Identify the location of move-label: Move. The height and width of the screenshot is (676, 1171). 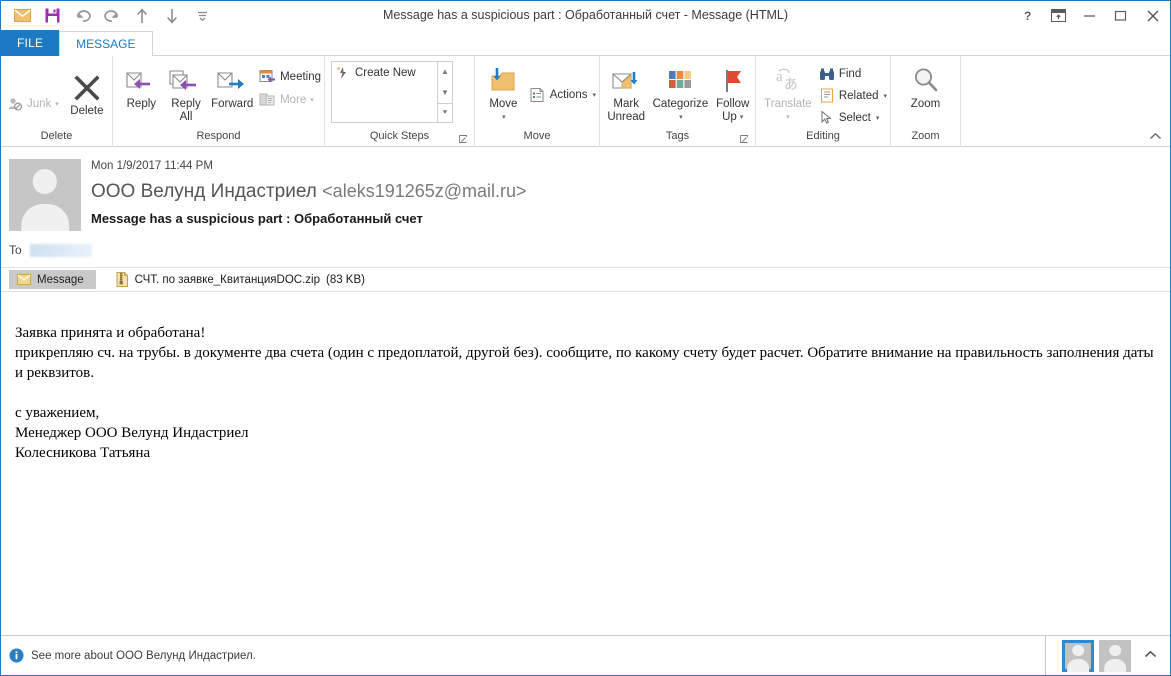
(503, 104).